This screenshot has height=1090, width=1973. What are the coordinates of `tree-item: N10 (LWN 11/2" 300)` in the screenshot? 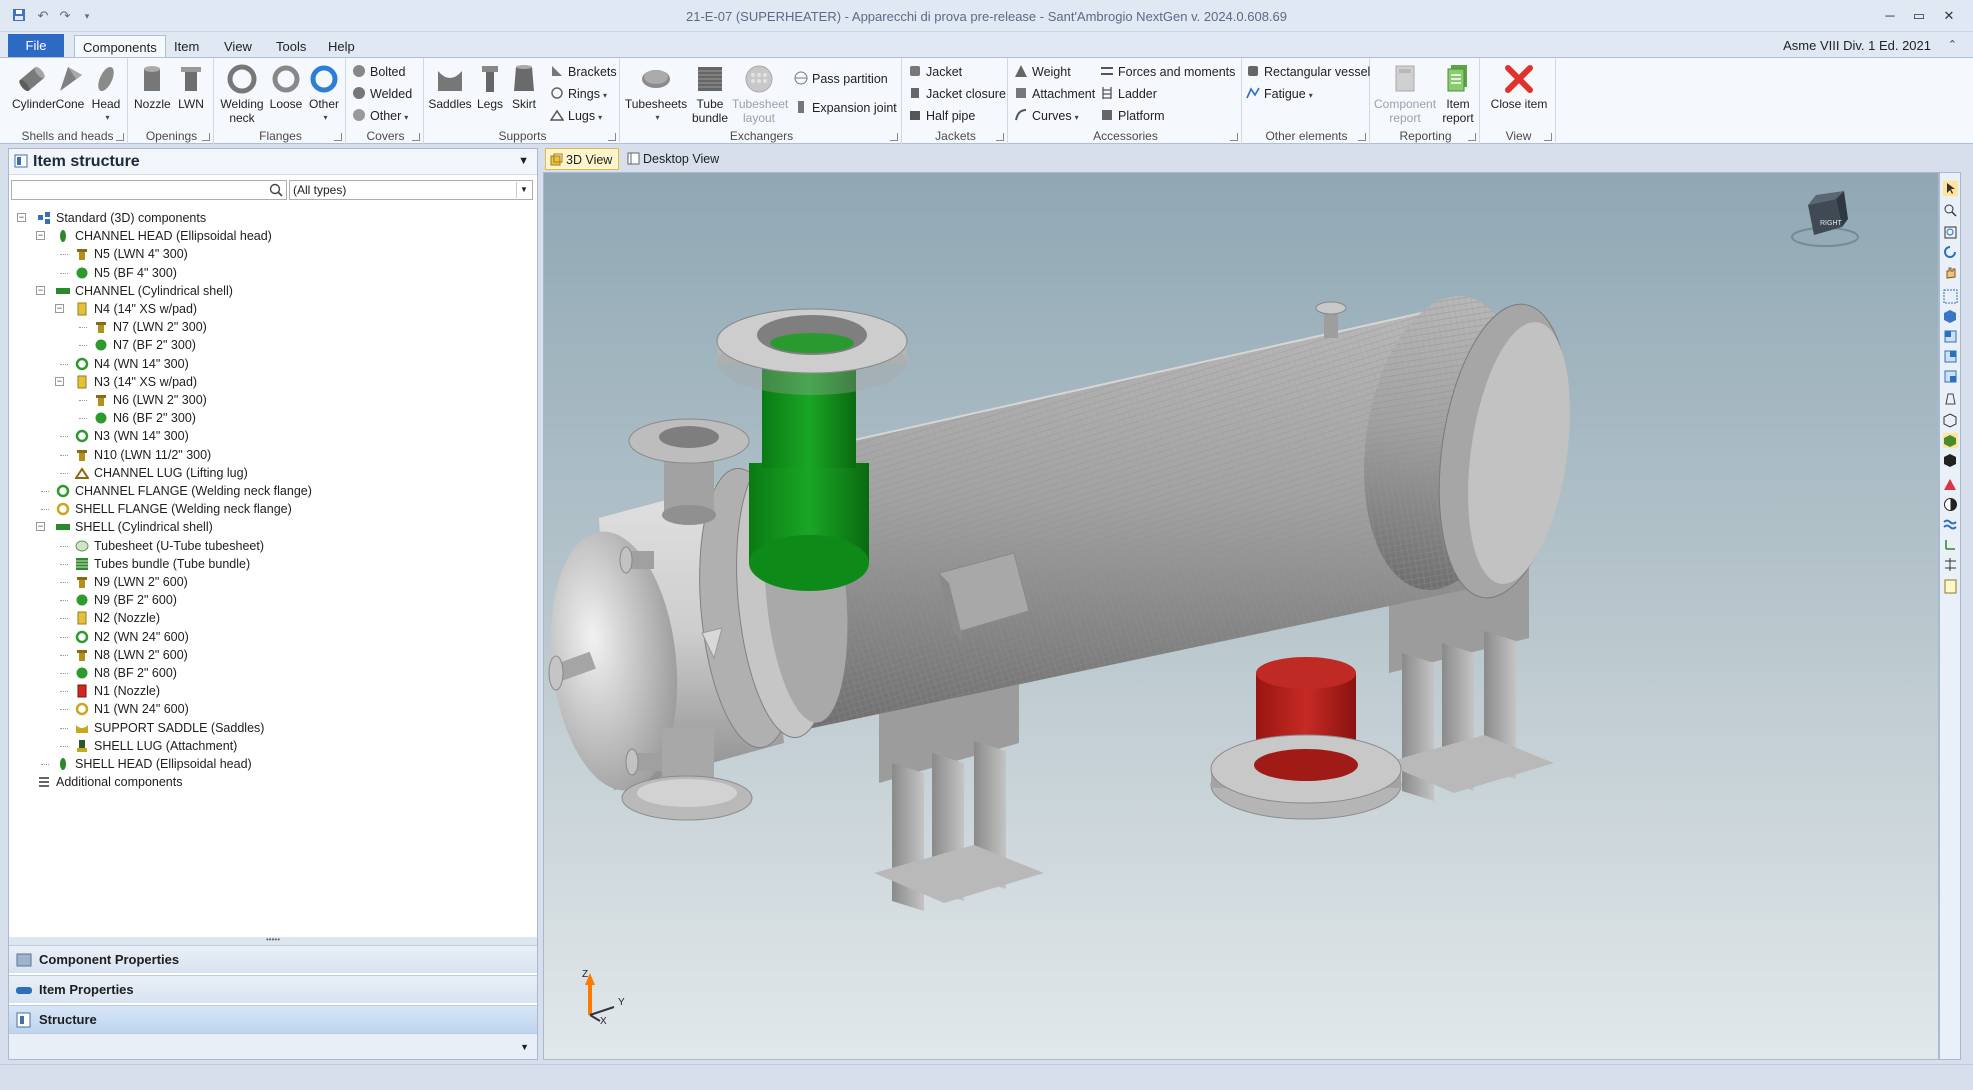 It's located at (143, 455).